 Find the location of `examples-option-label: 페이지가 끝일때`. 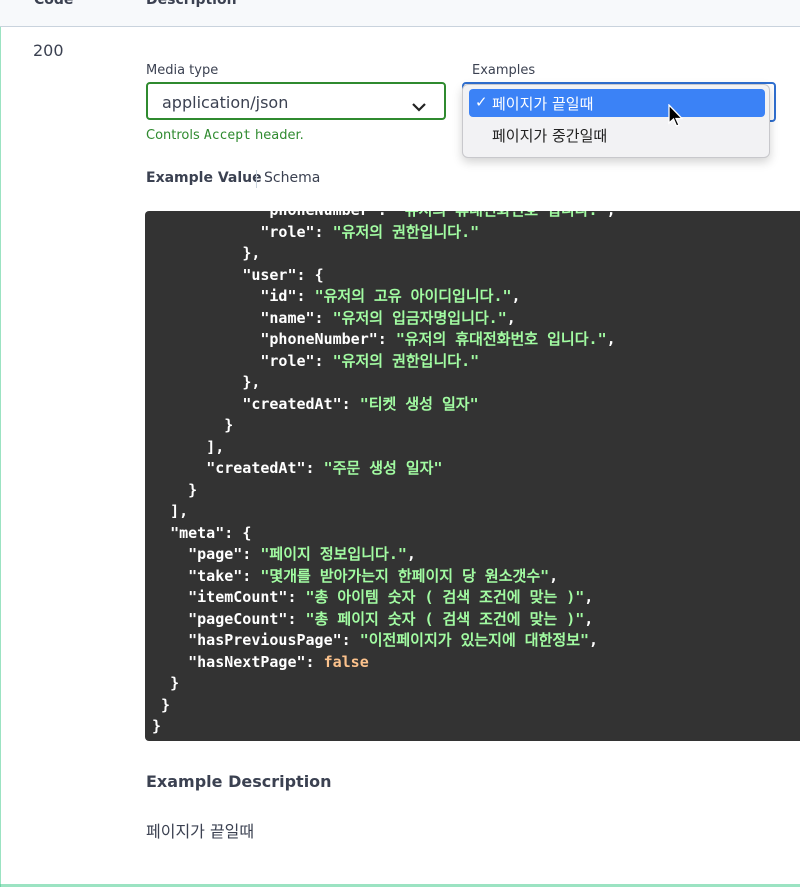

examples-option-label: 페이지가 끝일때 is located at coordinates (543, 104).